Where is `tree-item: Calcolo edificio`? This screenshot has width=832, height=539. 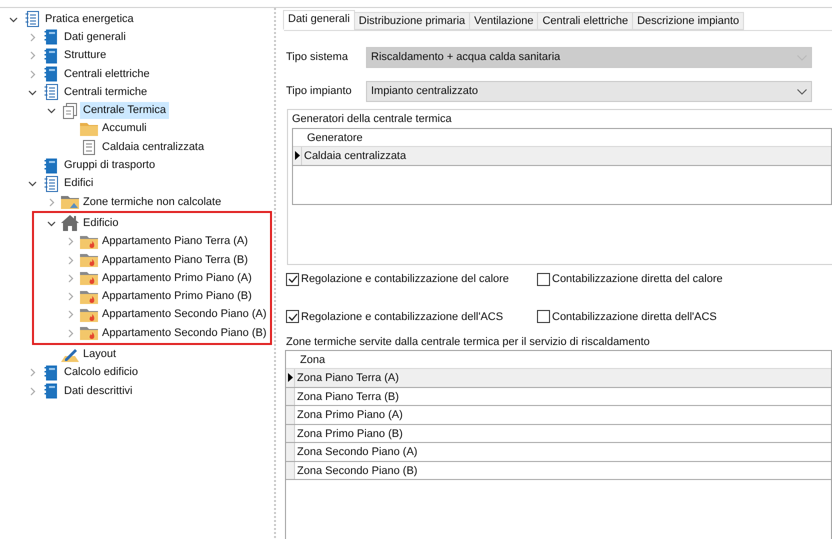 tree-item: Calcolo edificio is located at coordinates (101, 373).